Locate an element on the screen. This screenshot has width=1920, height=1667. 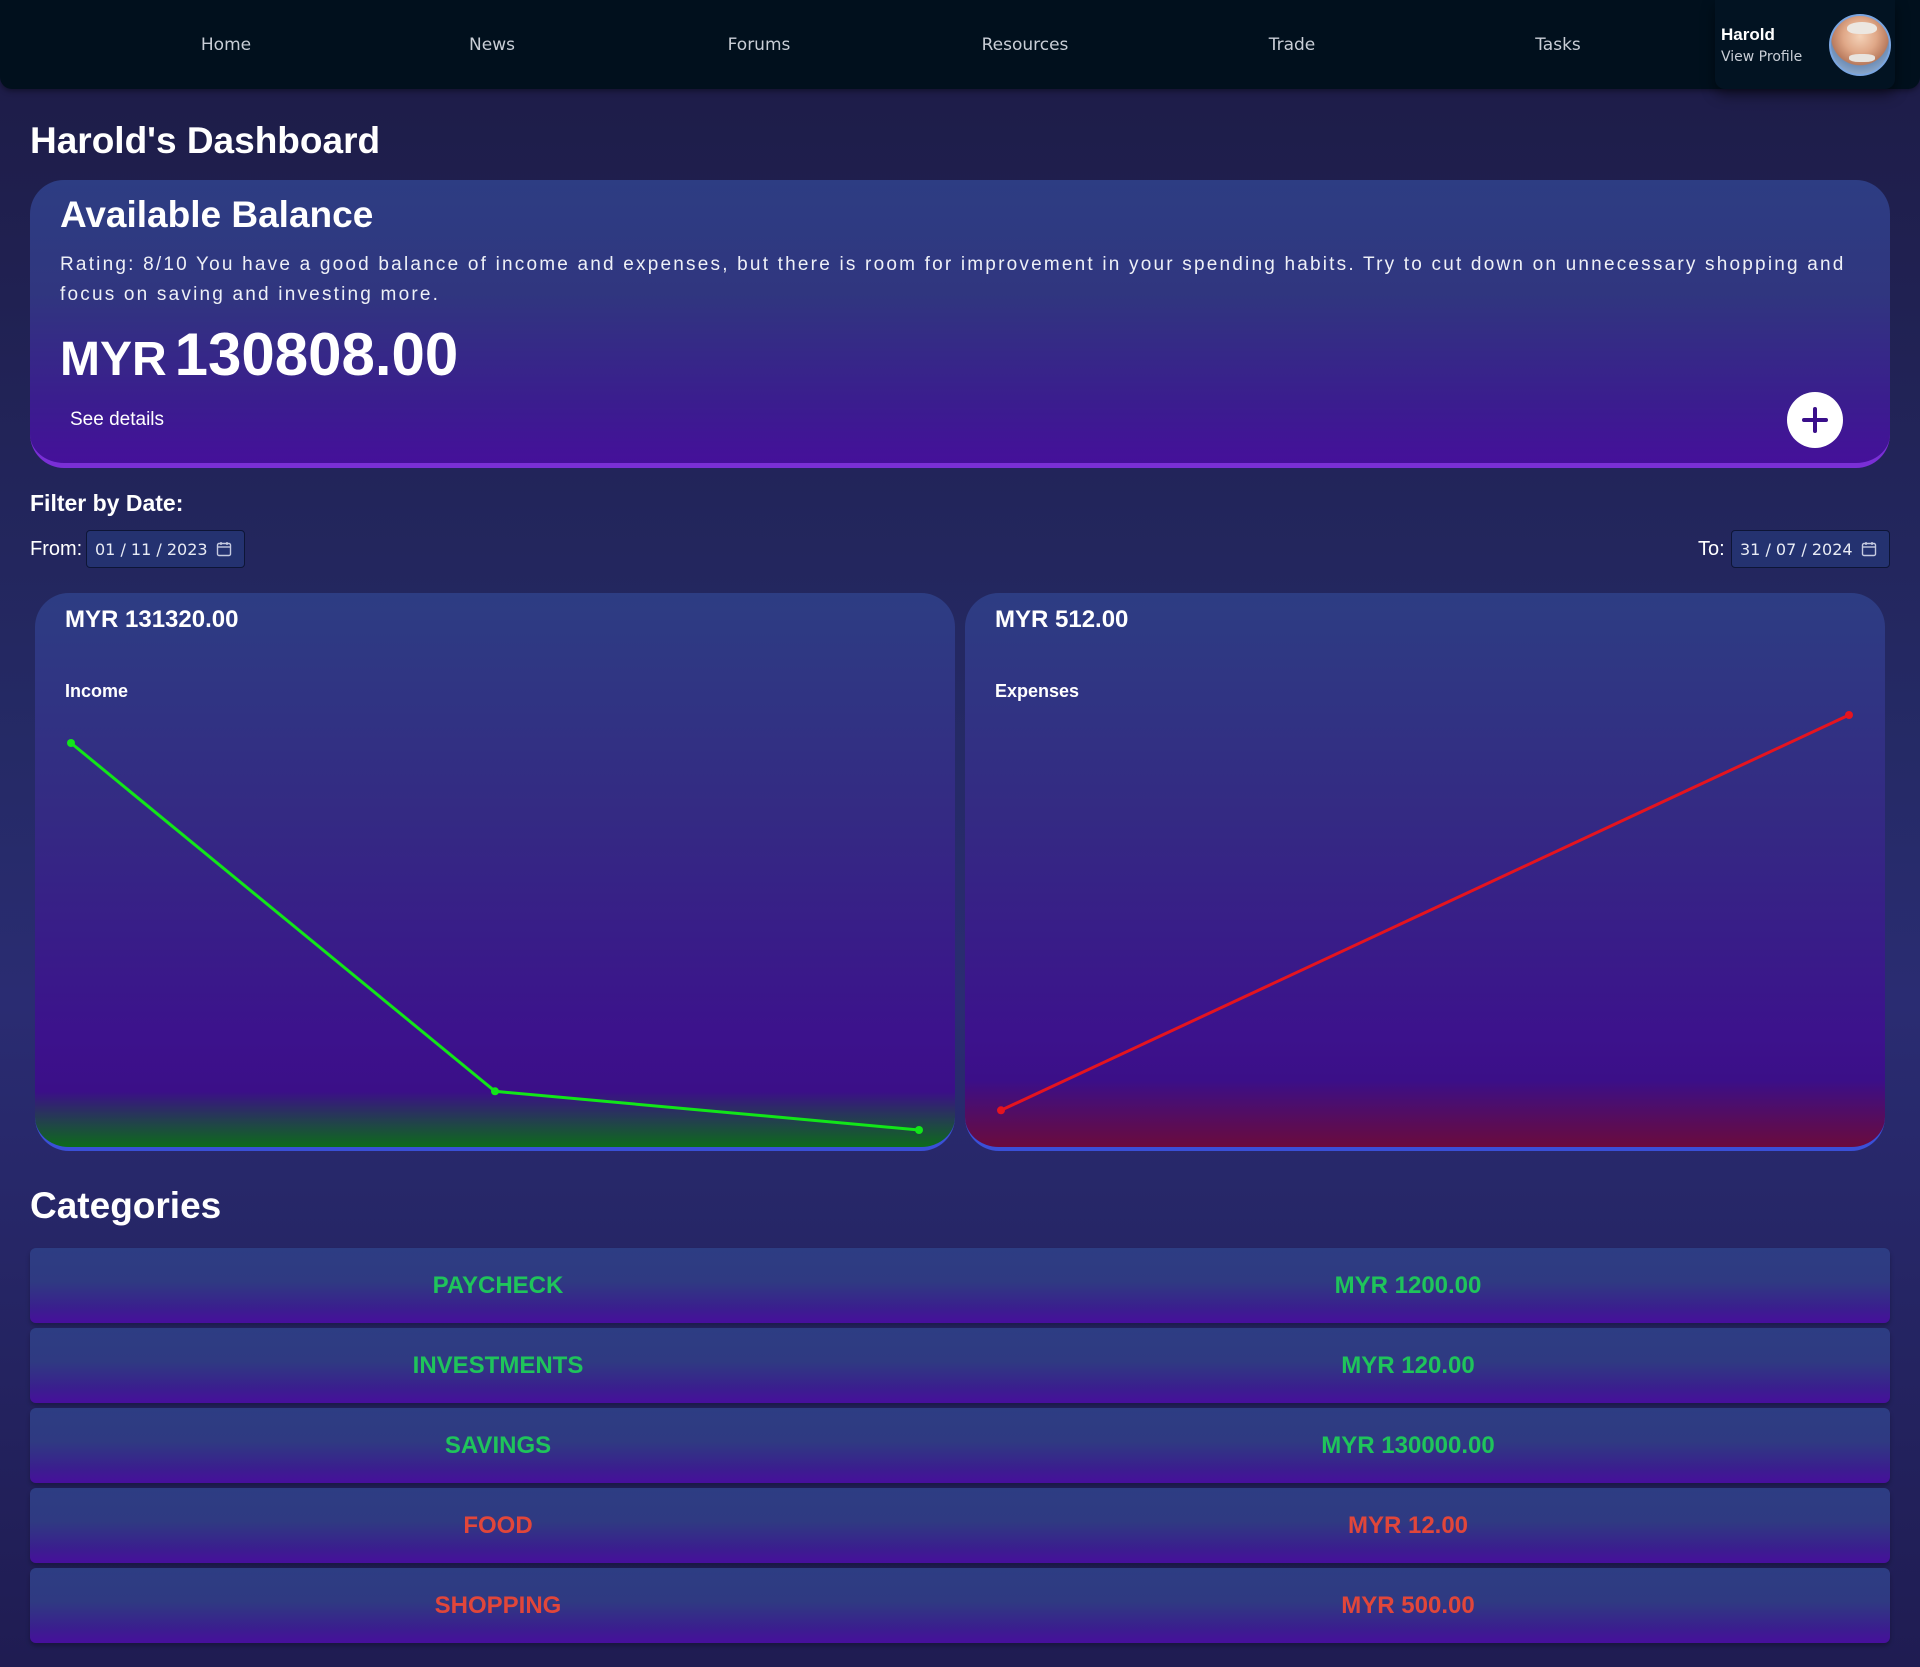
from-date-input: 01 / 11 / 2023 is located at coordinates (165, 549).